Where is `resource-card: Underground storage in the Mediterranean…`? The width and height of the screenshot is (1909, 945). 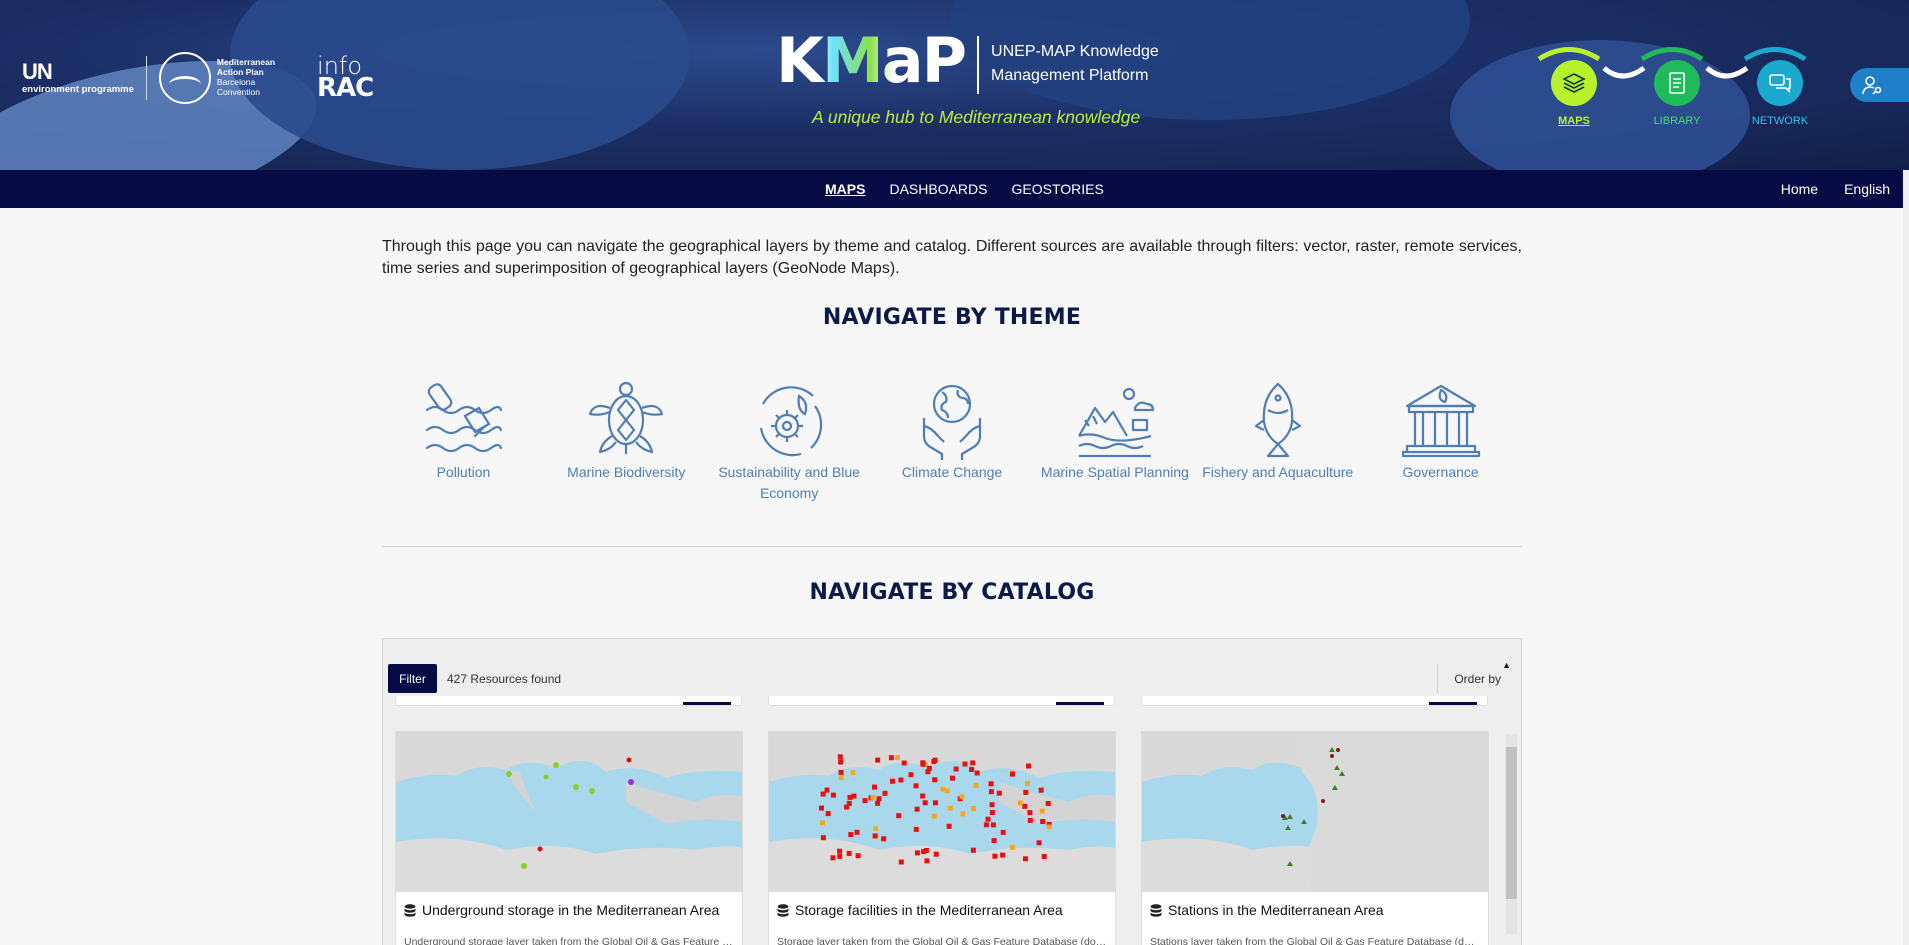 resource-card: Underground storage in the Mediterranean… is located at coordinates (569, 838).